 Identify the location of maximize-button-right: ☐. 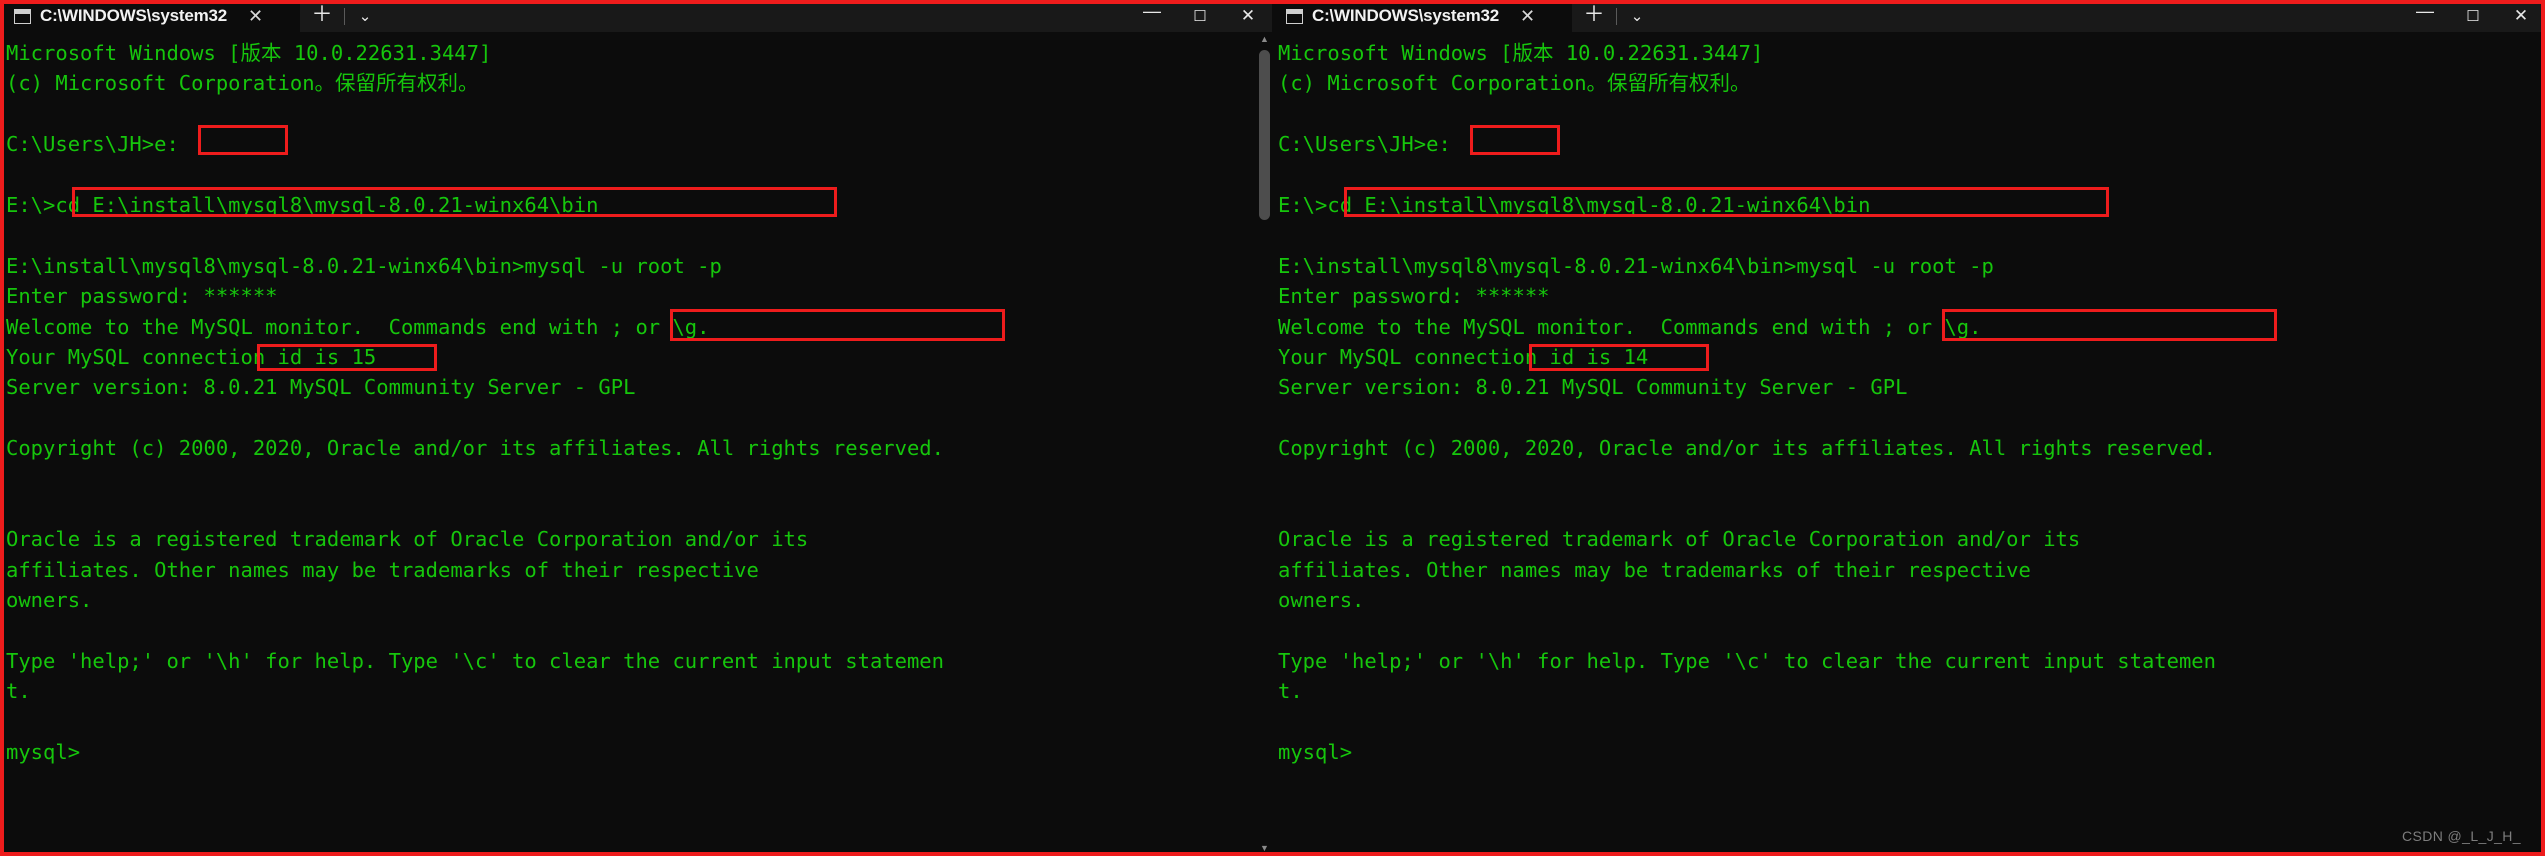
(2473, 16).